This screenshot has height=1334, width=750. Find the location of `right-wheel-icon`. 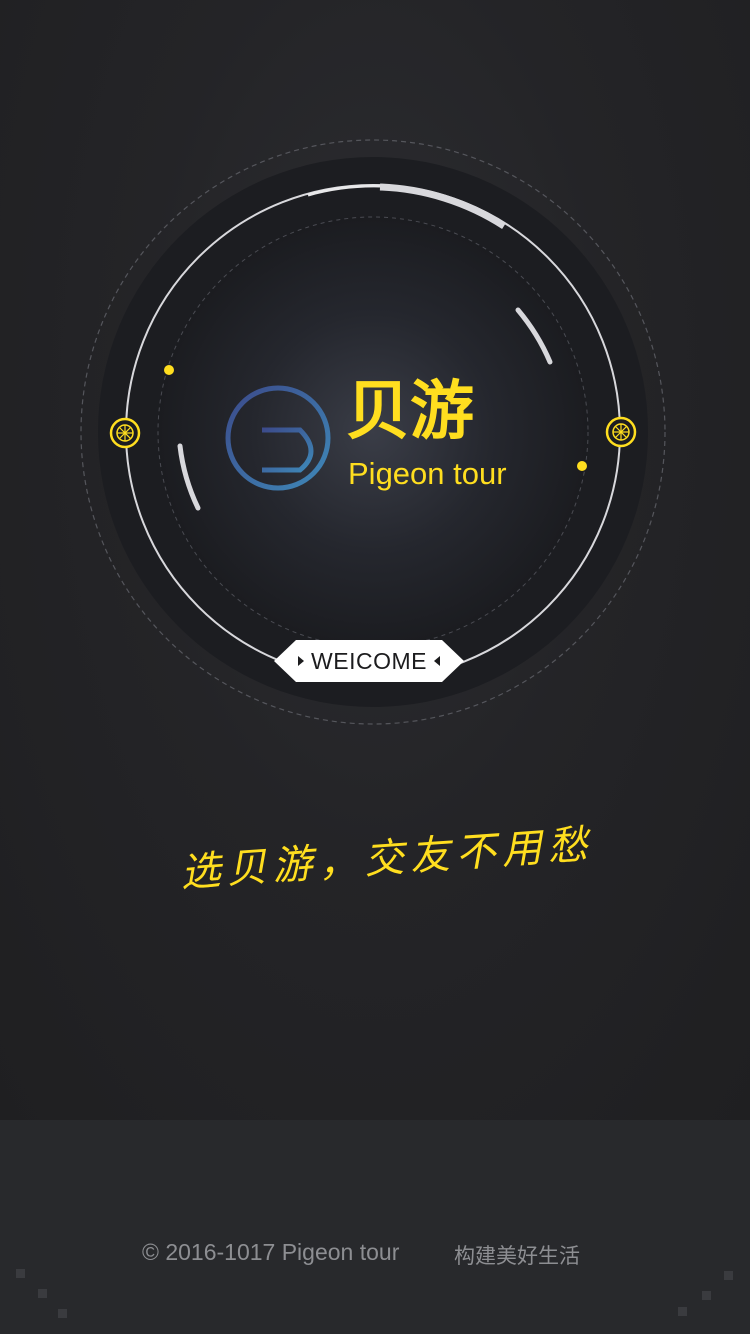

right-wheel-icon is located at coordinates (621, 432).